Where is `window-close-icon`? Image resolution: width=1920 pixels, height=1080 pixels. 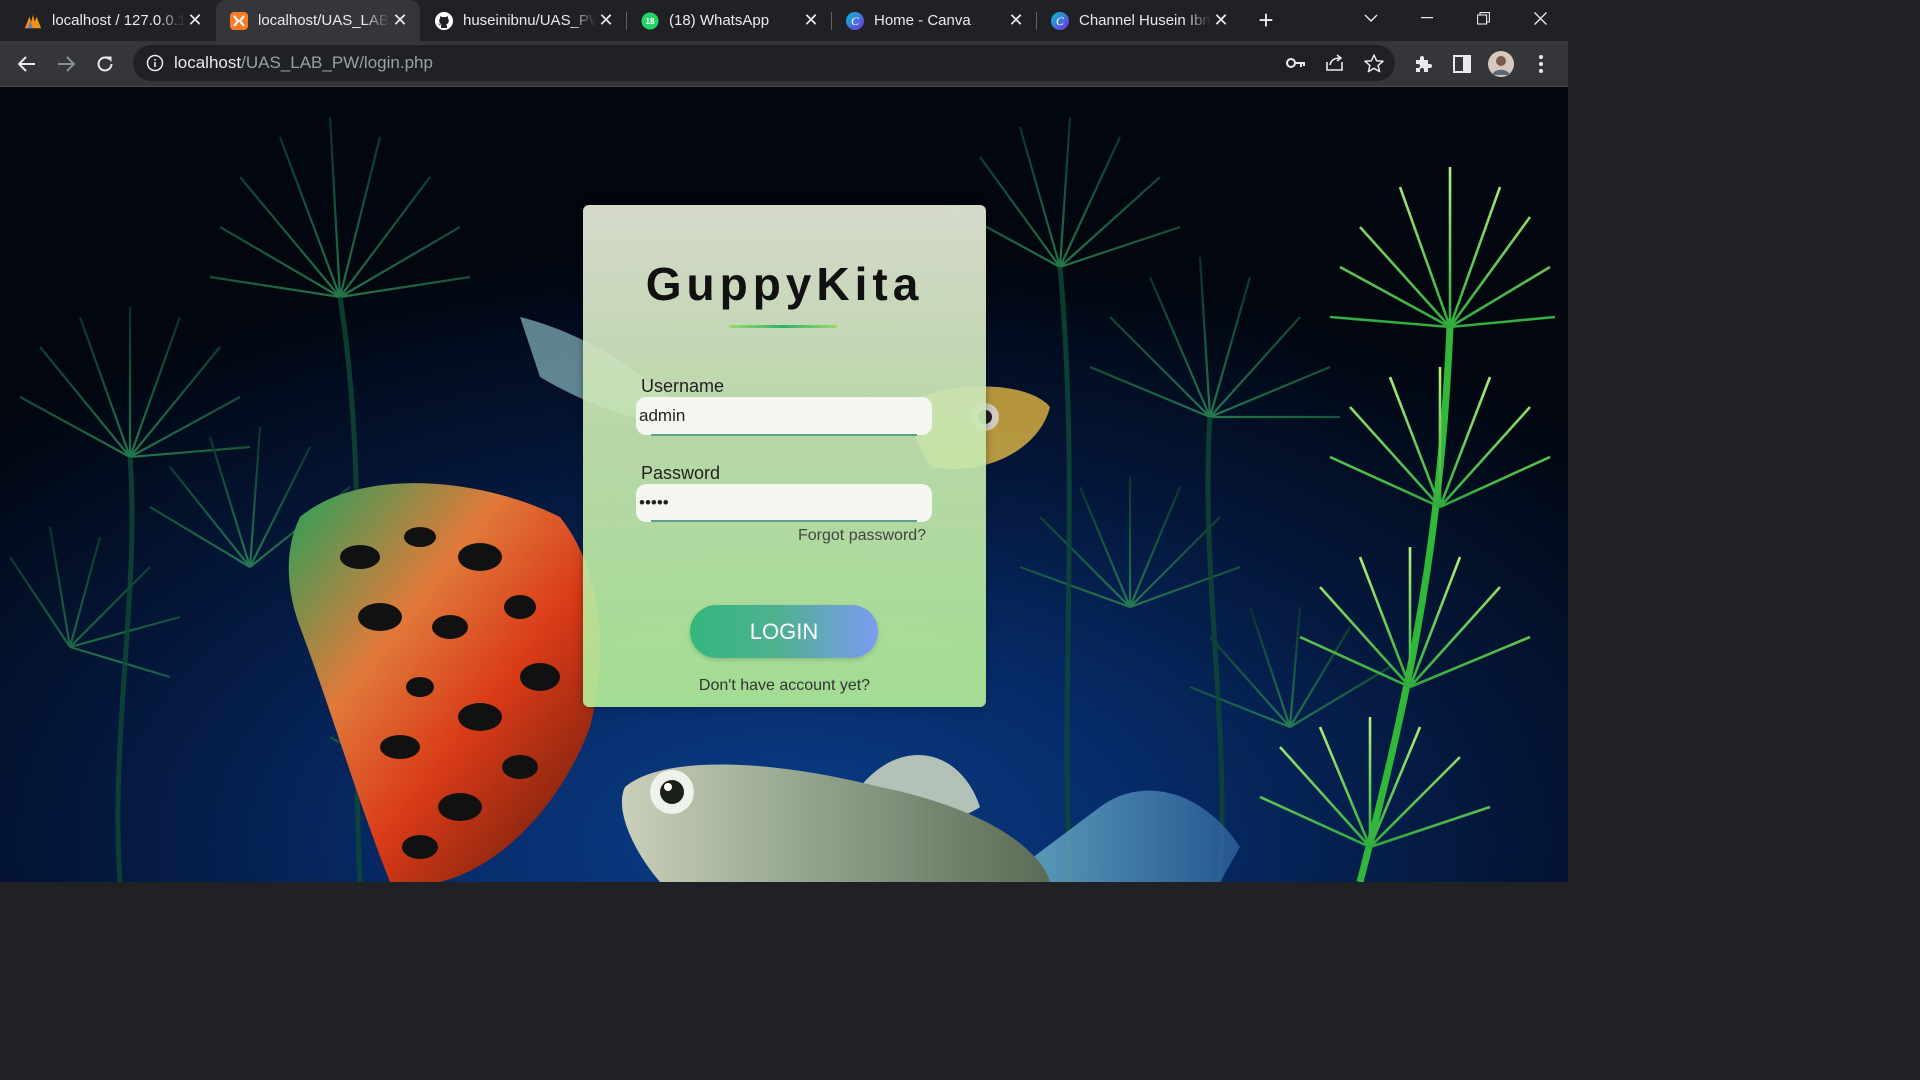 window-close-icon is located at coordinates (1540, 18).